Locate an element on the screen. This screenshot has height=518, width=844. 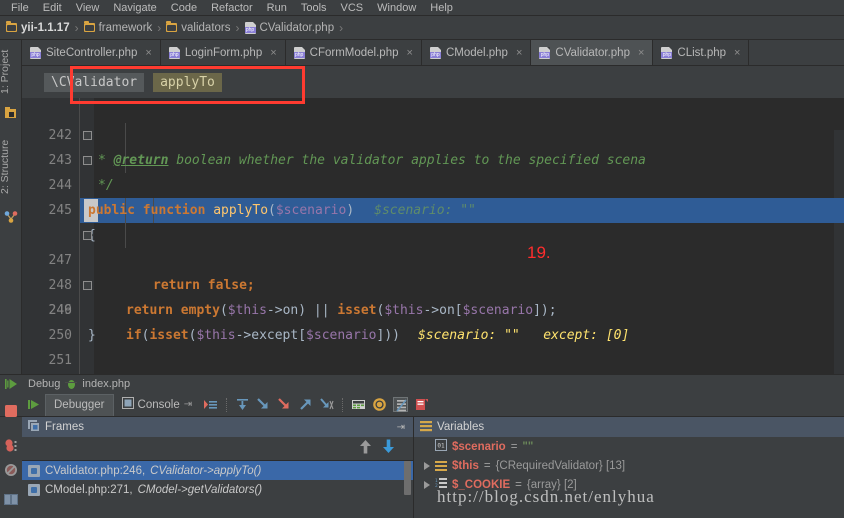
menu-item-view: View is located at coordinates (88, 8).